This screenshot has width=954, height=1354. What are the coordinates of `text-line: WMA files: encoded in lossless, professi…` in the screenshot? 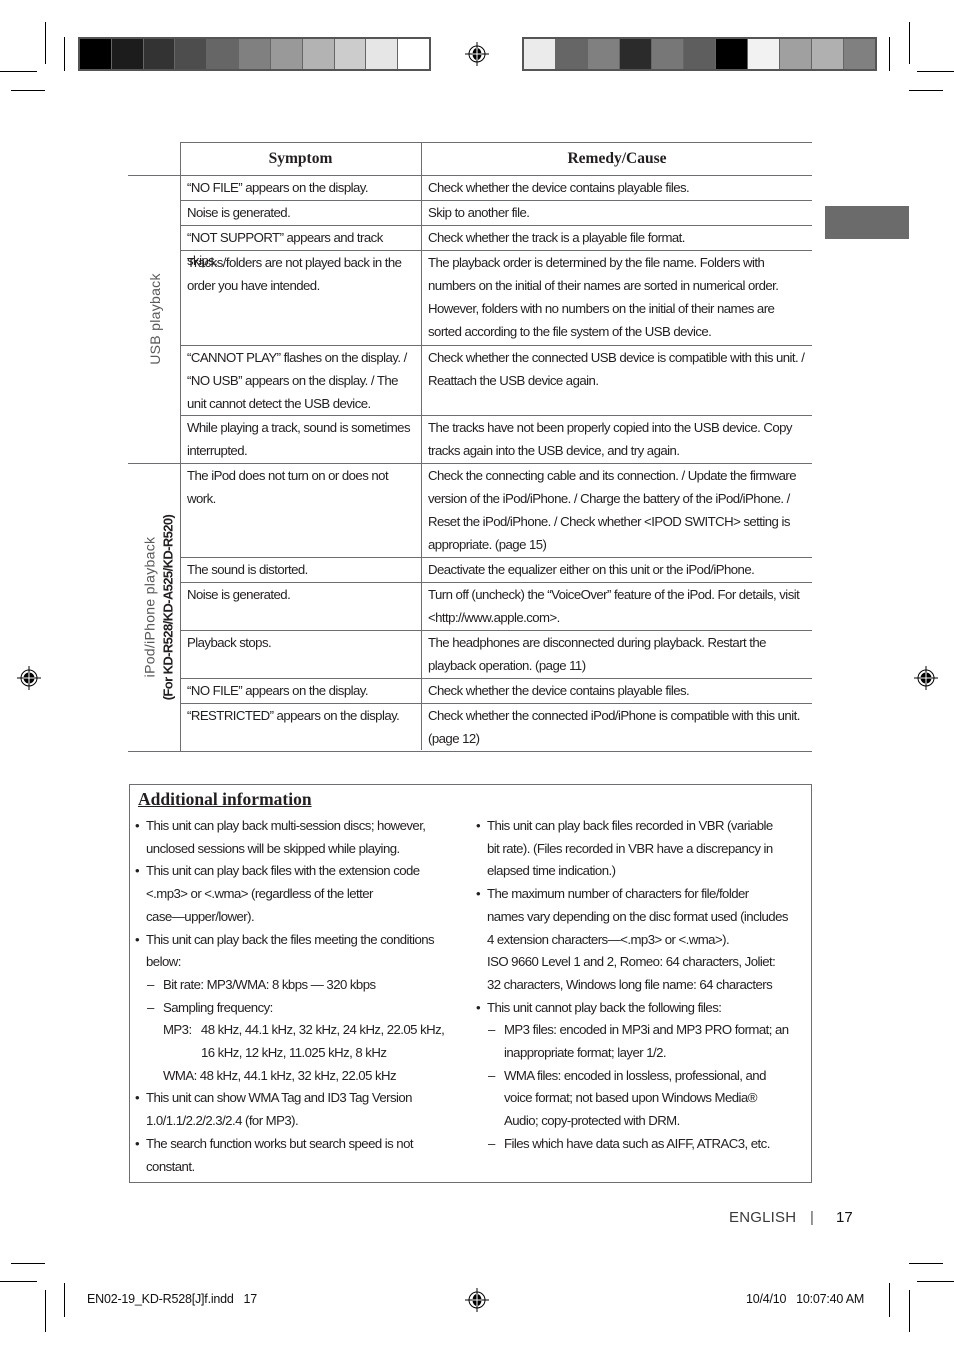 It's located at (635, 1075).